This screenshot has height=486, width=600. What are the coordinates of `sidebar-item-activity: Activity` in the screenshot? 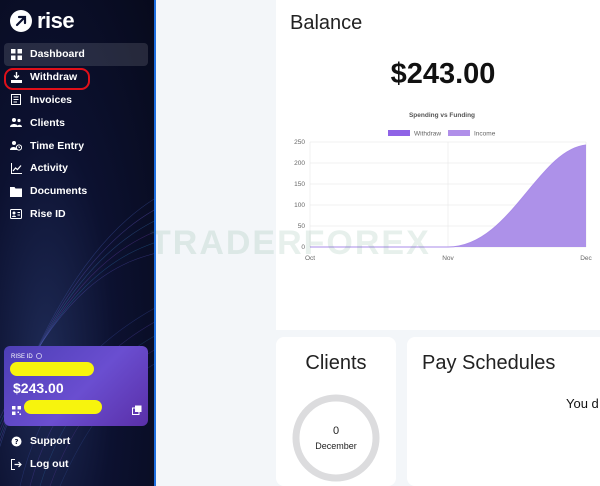 It's located at (76, 168).